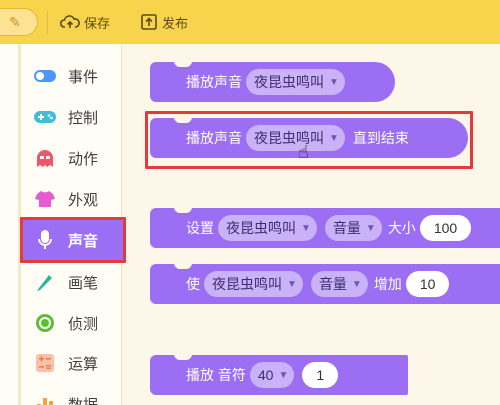  I want to click on sidebar-item-label: 侦测, so click(83, 324).